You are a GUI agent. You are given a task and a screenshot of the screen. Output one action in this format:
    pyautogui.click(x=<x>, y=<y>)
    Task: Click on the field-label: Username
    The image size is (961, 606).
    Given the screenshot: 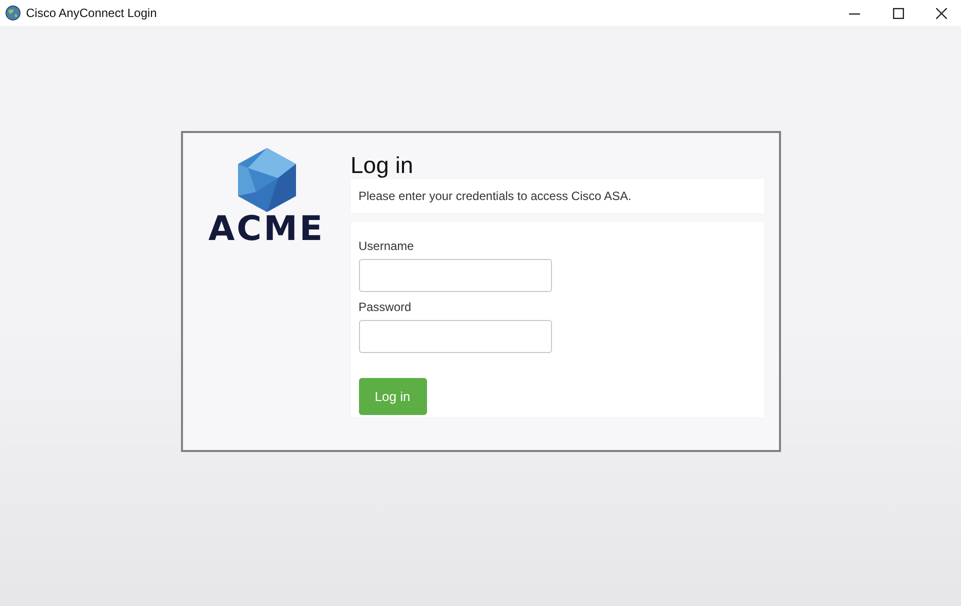 What is the action you would take?
    pyautogui.click(x=386, y=246)
    